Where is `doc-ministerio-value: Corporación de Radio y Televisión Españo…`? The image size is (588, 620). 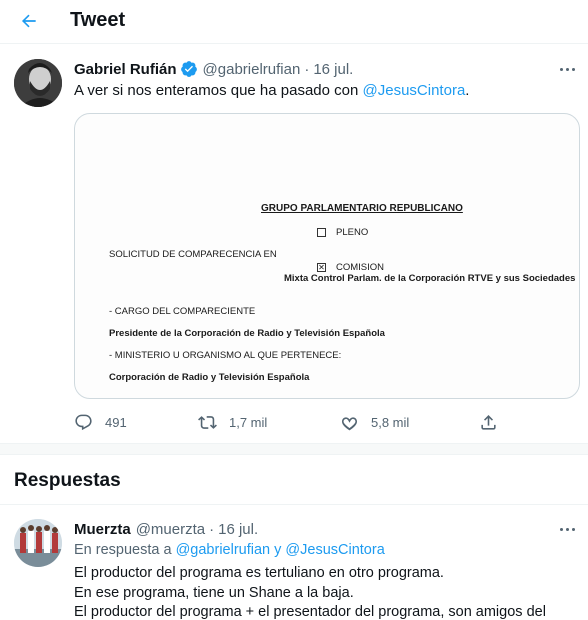 doc-ministerio-value: Corporación de Radio y Televisión Españo… is located at coordinates (209, 377).